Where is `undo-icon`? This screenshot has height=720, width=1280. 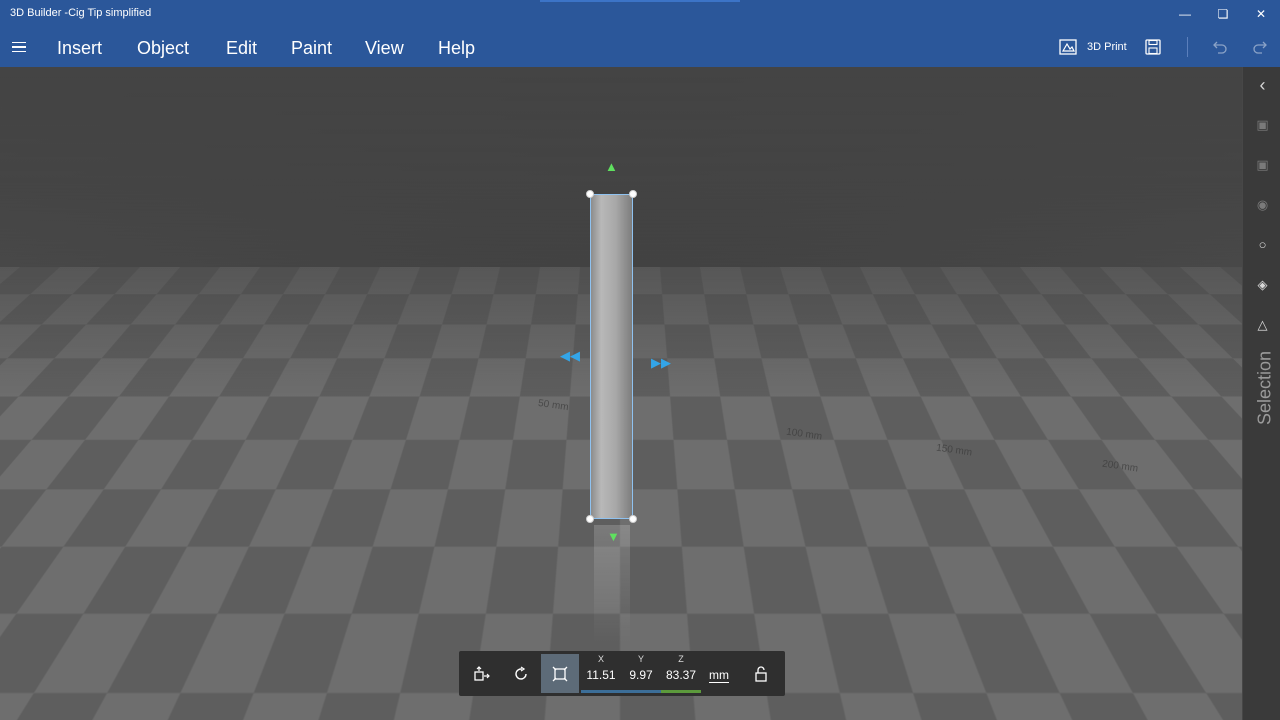
undo-icon is located at coordinates (1220, 47).